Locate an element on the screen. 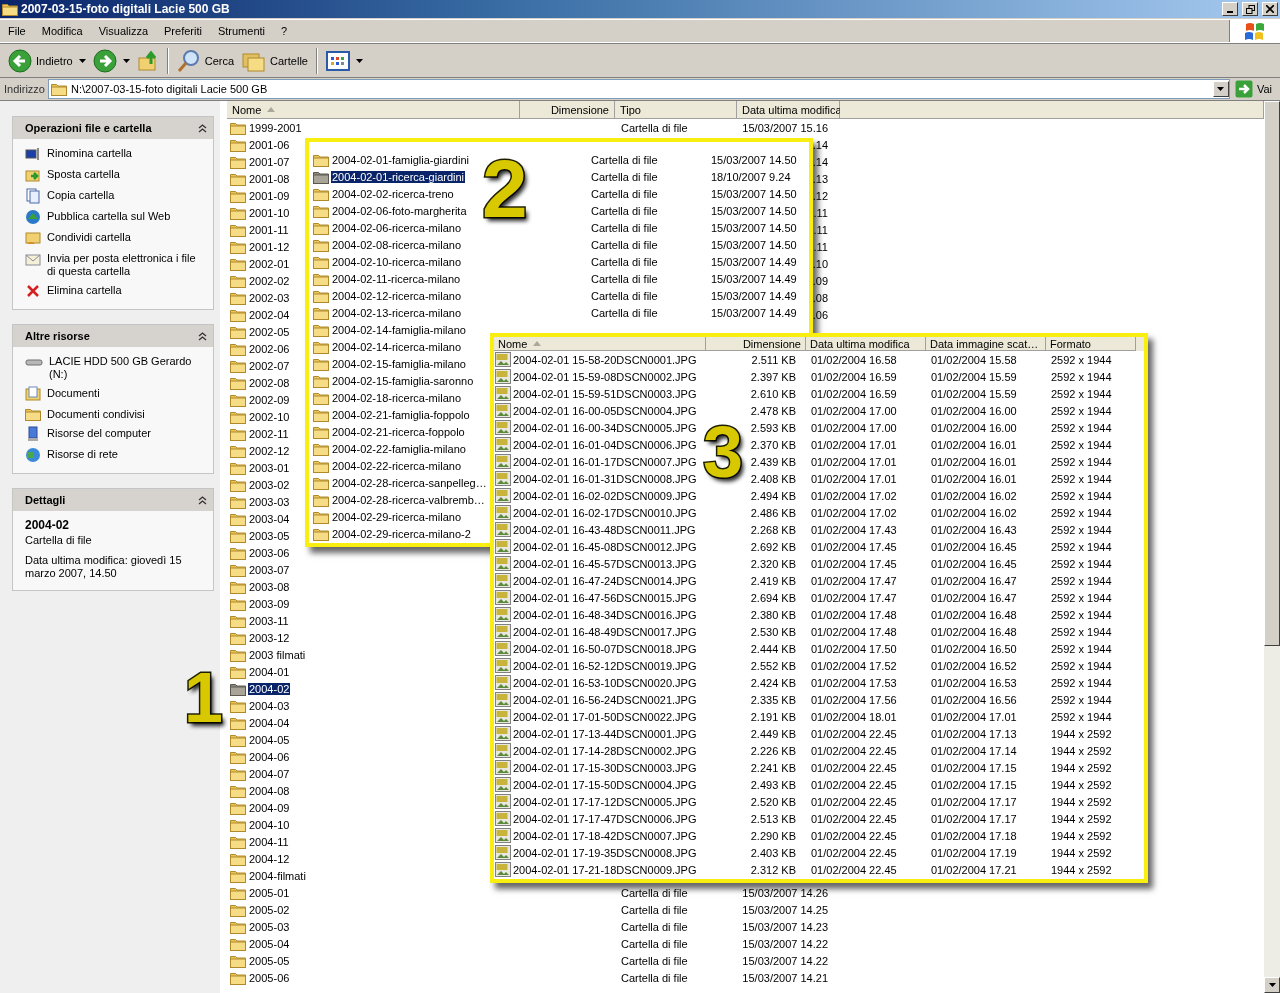 The width and height of the screenshot is (1280, 993). file-name: 2004-02-01 16-47-24DSCN0014.JPG is located at coordinates (605, 580).